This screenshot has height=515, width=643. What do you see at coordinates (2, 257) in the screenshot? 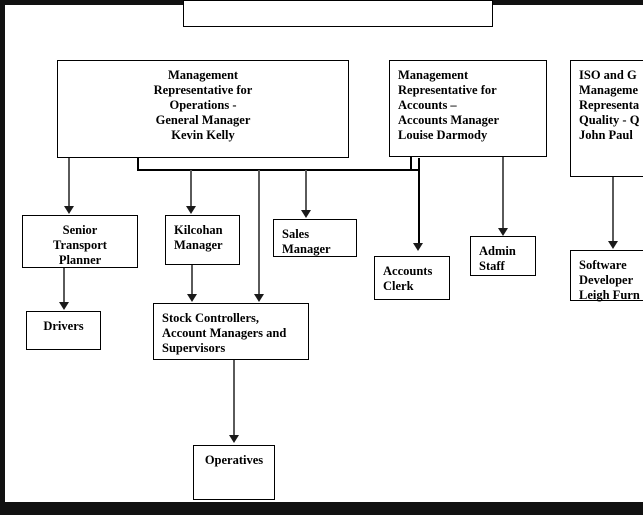
I see `frame-left-border` at bounding box center [2, 257].